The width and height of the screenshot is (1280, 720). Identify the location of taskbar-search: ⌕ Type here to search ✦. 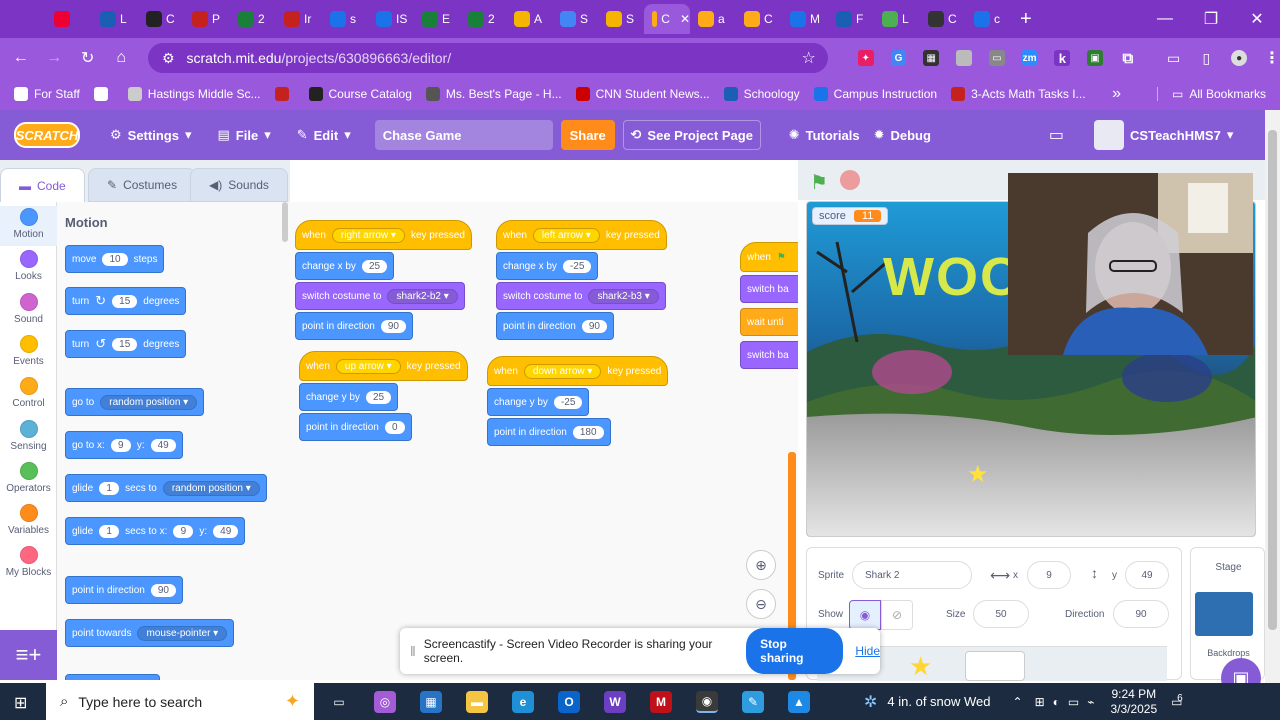
(180, 701).